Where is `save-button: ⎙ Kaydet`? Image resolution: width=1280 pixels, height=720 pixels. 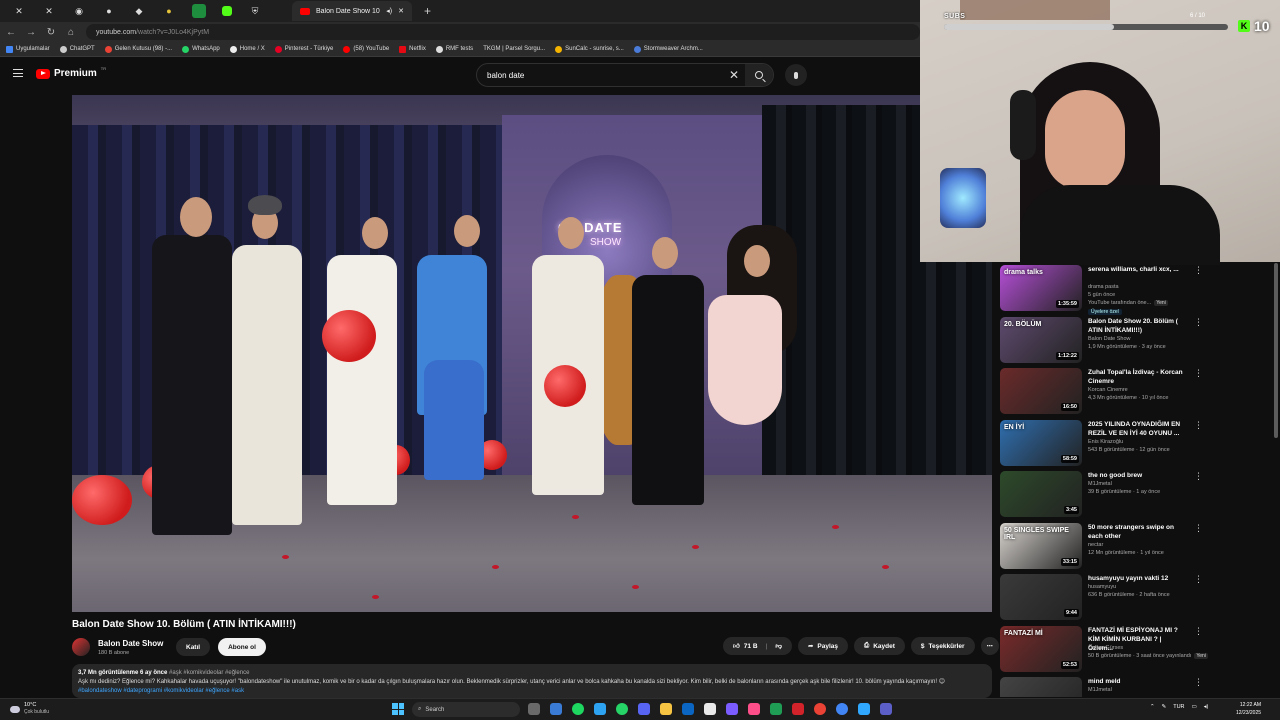
save-button: ⎙ Kaydet is located at coordinates (879, 646).